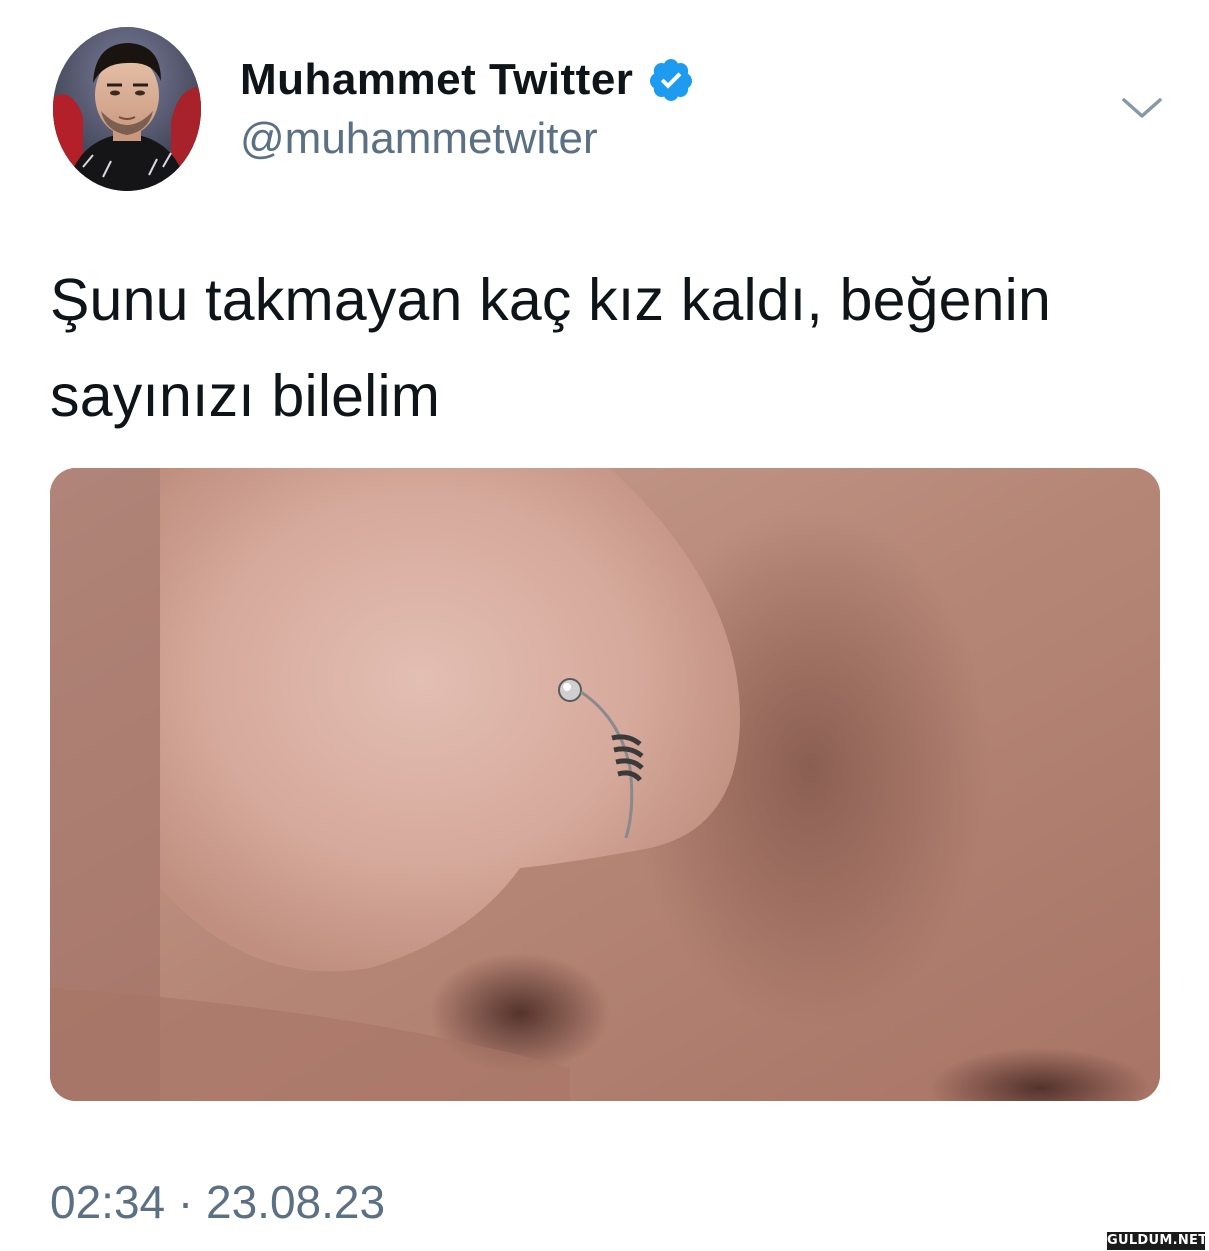  I want to click on avatar-photo-icon, so click(127, 109).